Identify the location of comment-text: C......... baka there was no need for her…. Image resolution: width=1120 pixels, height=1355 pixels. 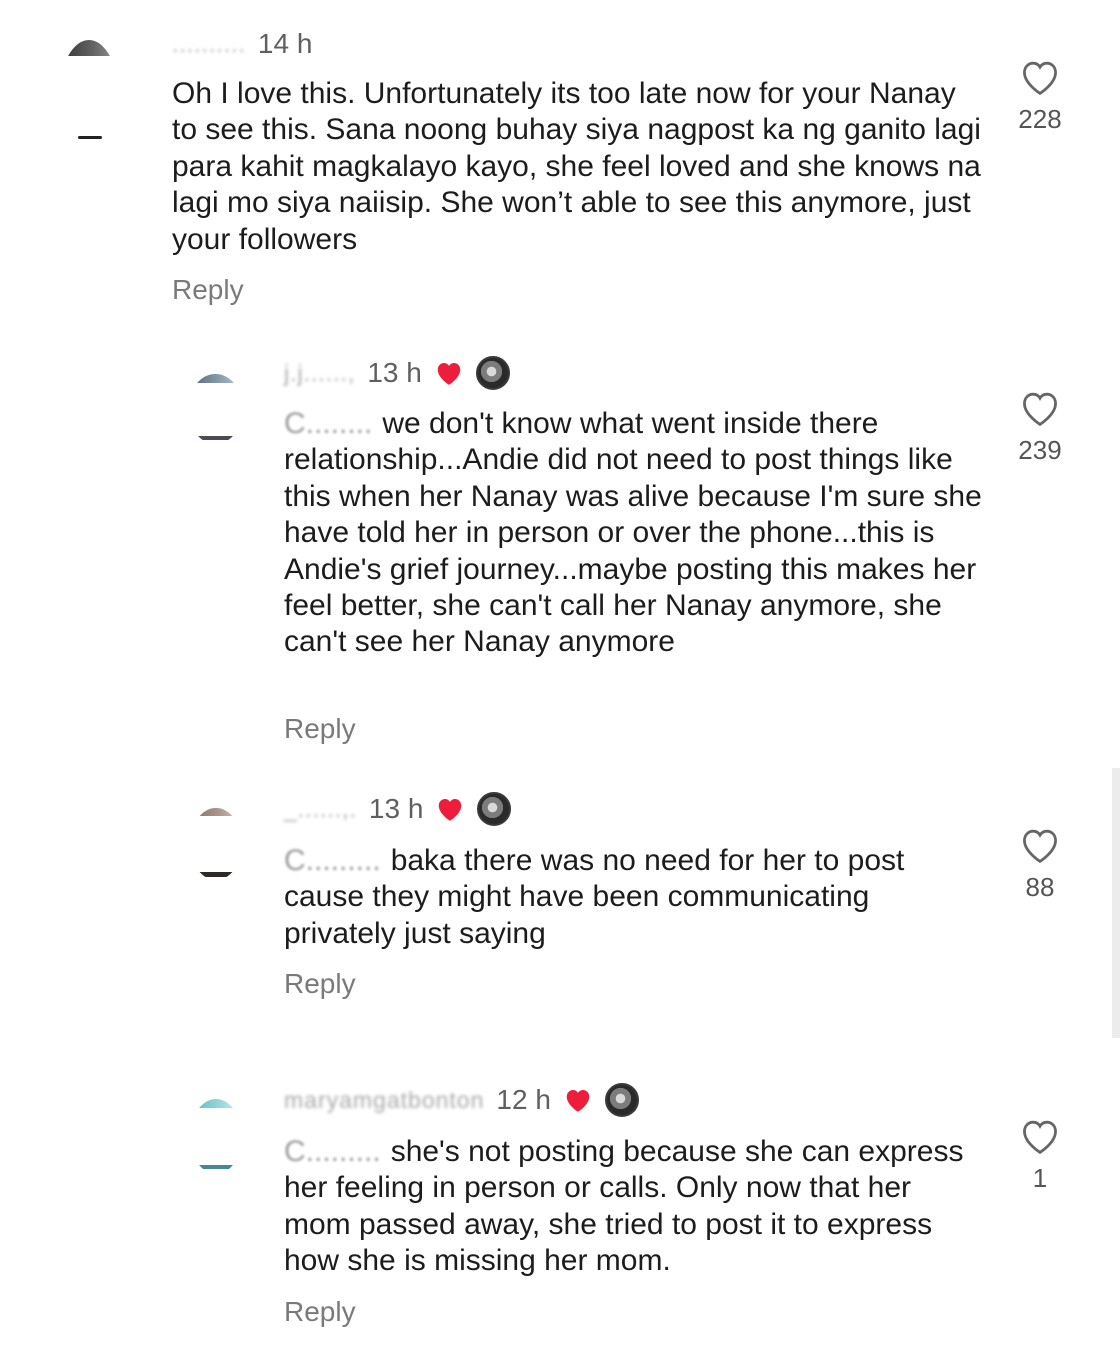
(594, 897).